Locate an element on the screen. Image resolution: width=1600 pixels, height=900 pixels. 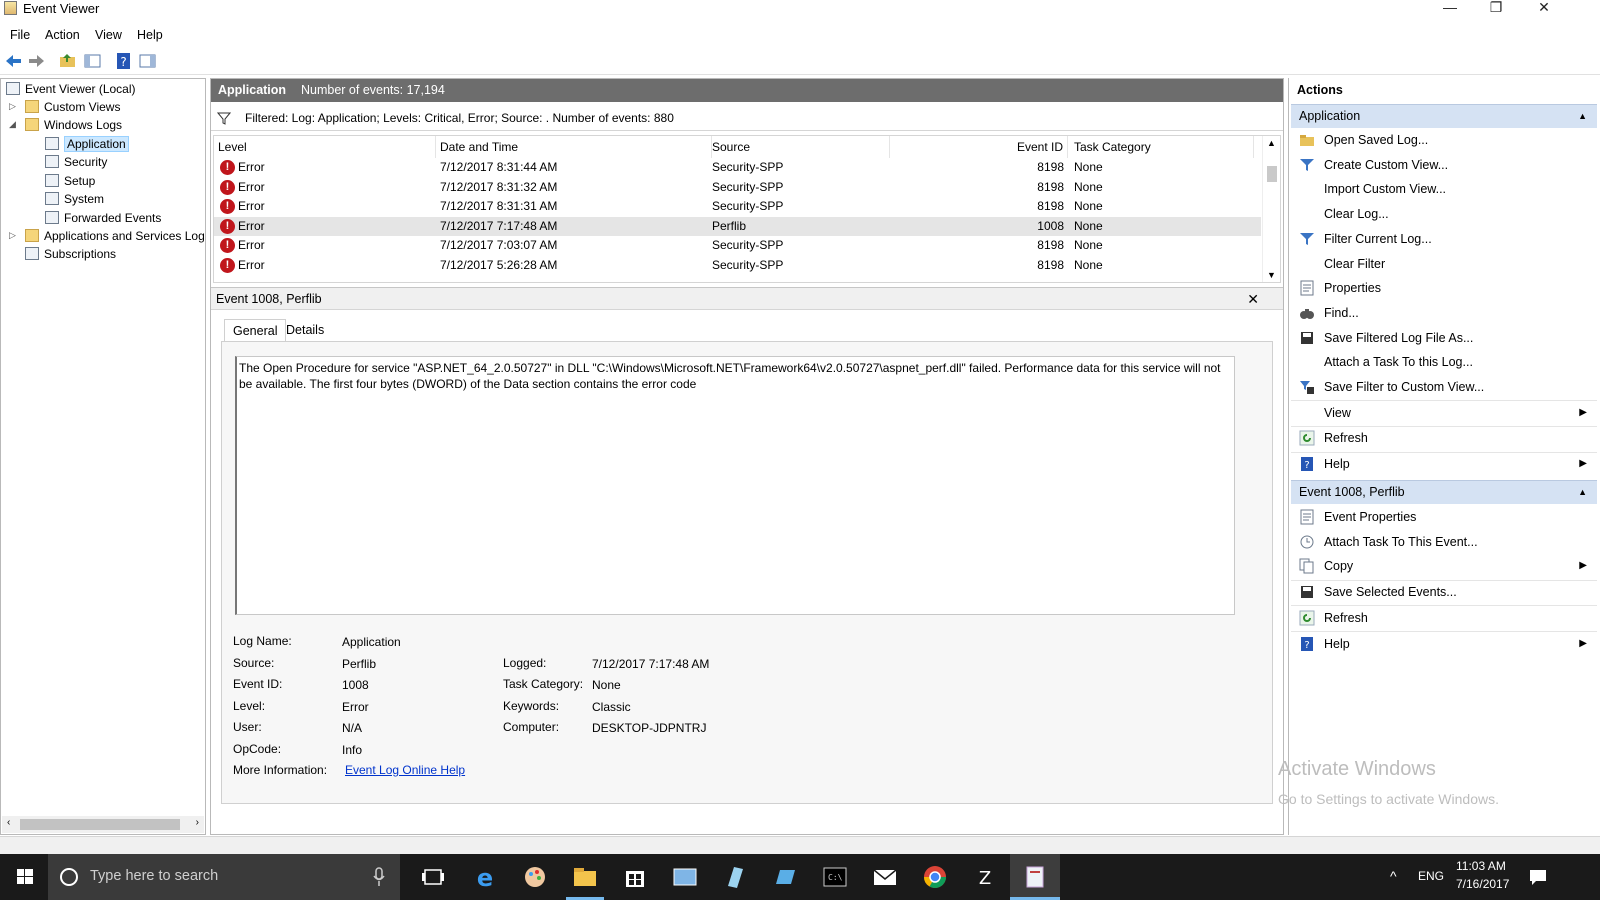
row-task: None is located at coordinates (1088, 245).